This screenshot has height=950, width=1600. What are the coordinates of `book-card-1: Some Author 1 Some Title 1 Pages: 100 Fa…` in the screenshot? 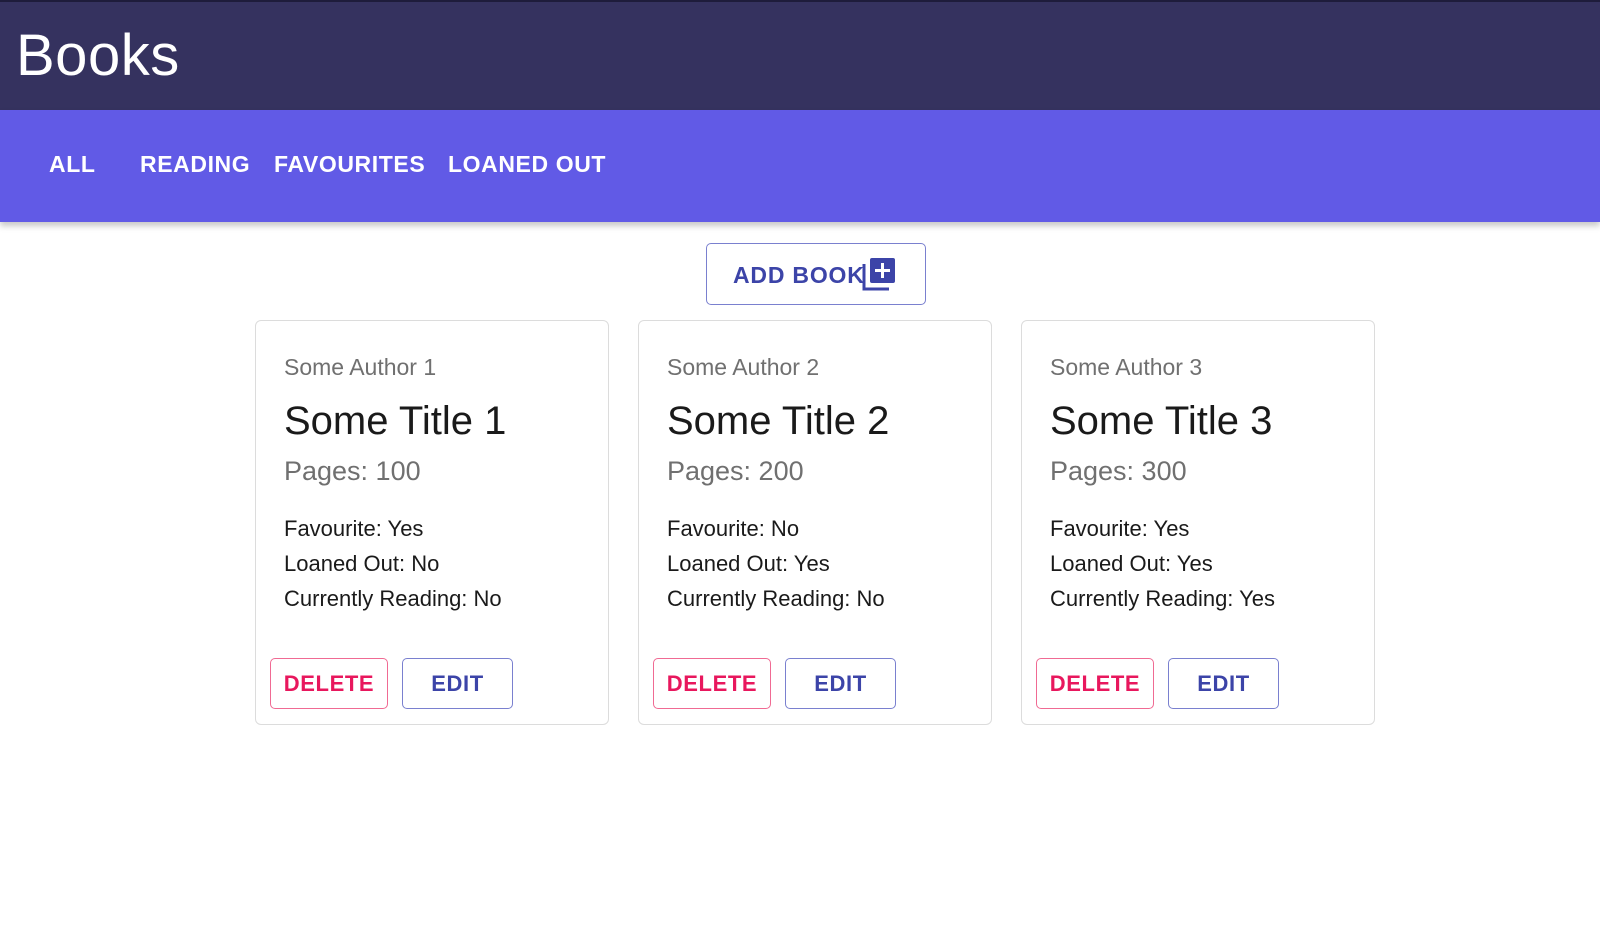 It's located at (432, 522).